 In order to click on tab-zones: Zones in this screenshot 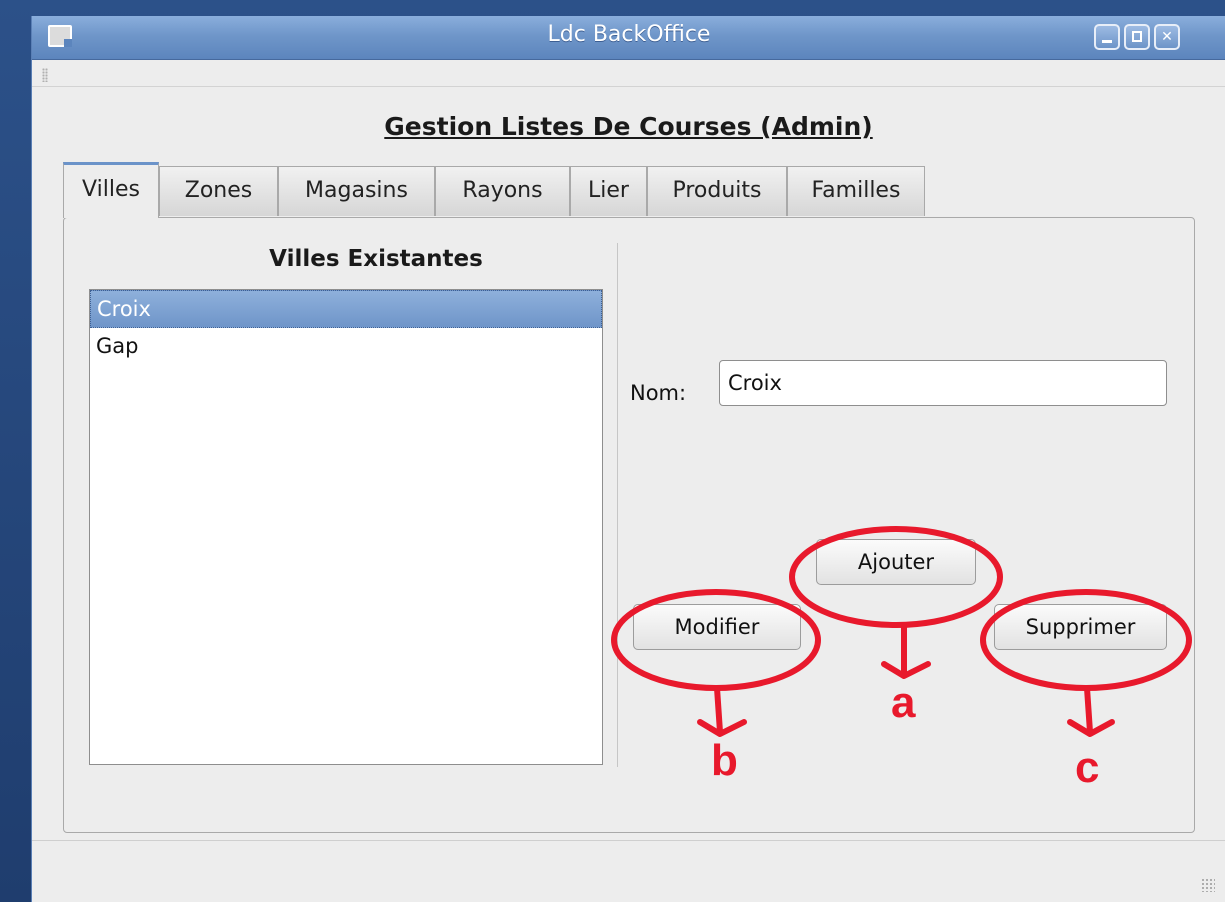, I will do `click(218, 191)`.